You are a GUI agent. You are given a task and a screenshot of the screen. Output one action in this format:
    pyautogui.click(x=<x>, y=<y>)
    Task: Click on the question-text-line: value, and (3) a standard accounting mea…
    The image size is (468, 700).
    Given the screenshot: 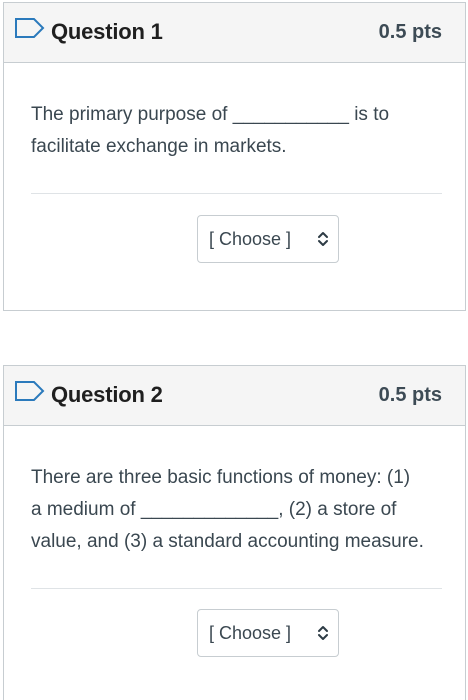 What is the action you would take?
    pyautogui.click(x=227, y=541)
    